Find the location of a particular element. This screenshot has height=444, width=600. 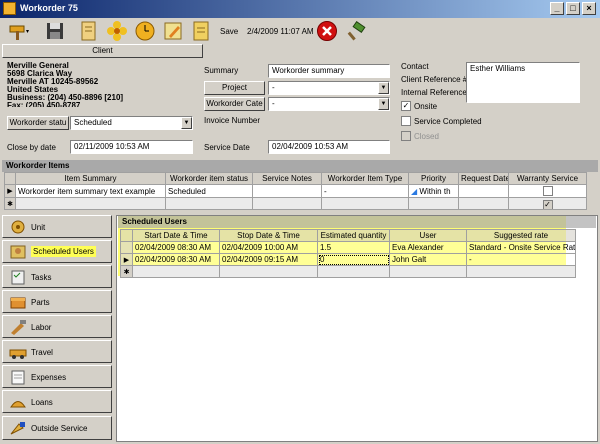

nav-label: Labor is located at coordinates (41, 327).